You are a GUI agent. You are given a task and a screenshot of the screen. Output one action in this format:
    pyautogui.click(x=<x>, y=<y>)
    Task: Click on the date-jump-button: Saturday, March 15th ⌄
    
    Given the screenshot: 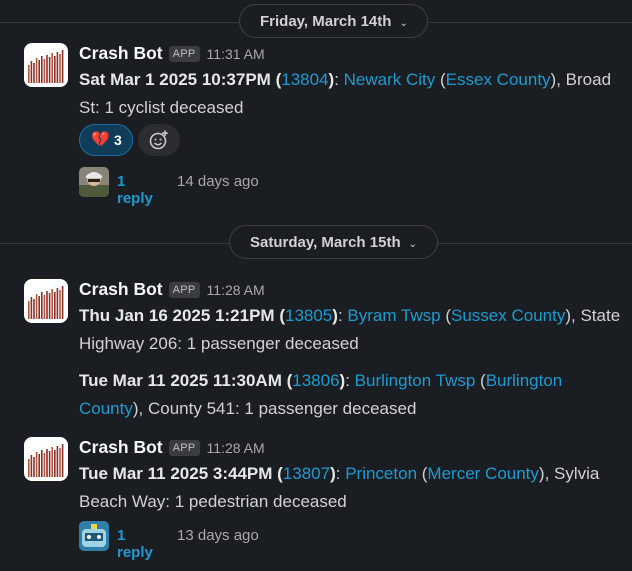 What is the action you would take?
    pyautogui.click(x=333, y=242)
    